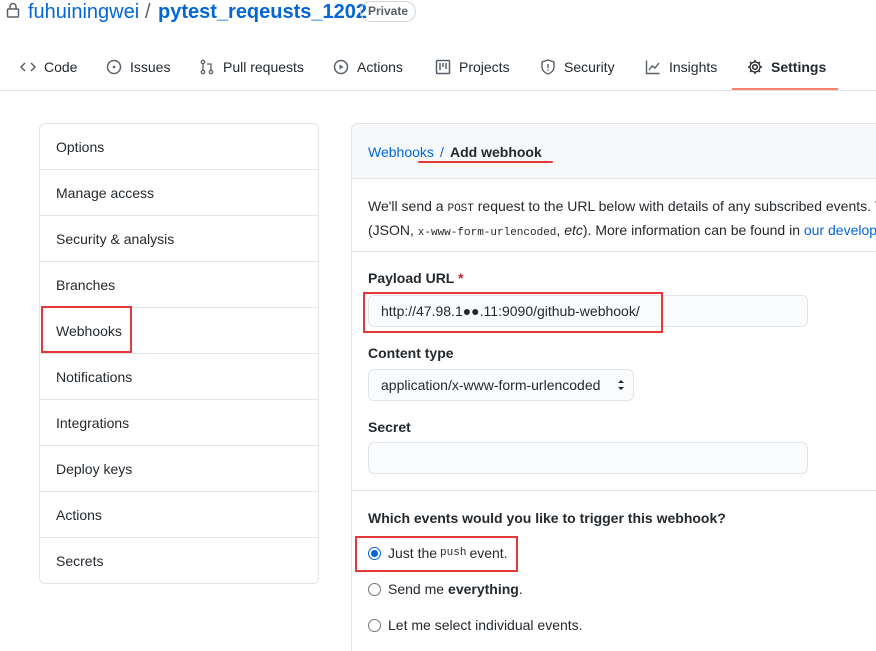  Describe the element at coordinates (485, 162) in the screenshot. I see `annotation-underline-add-webhook` at that location.